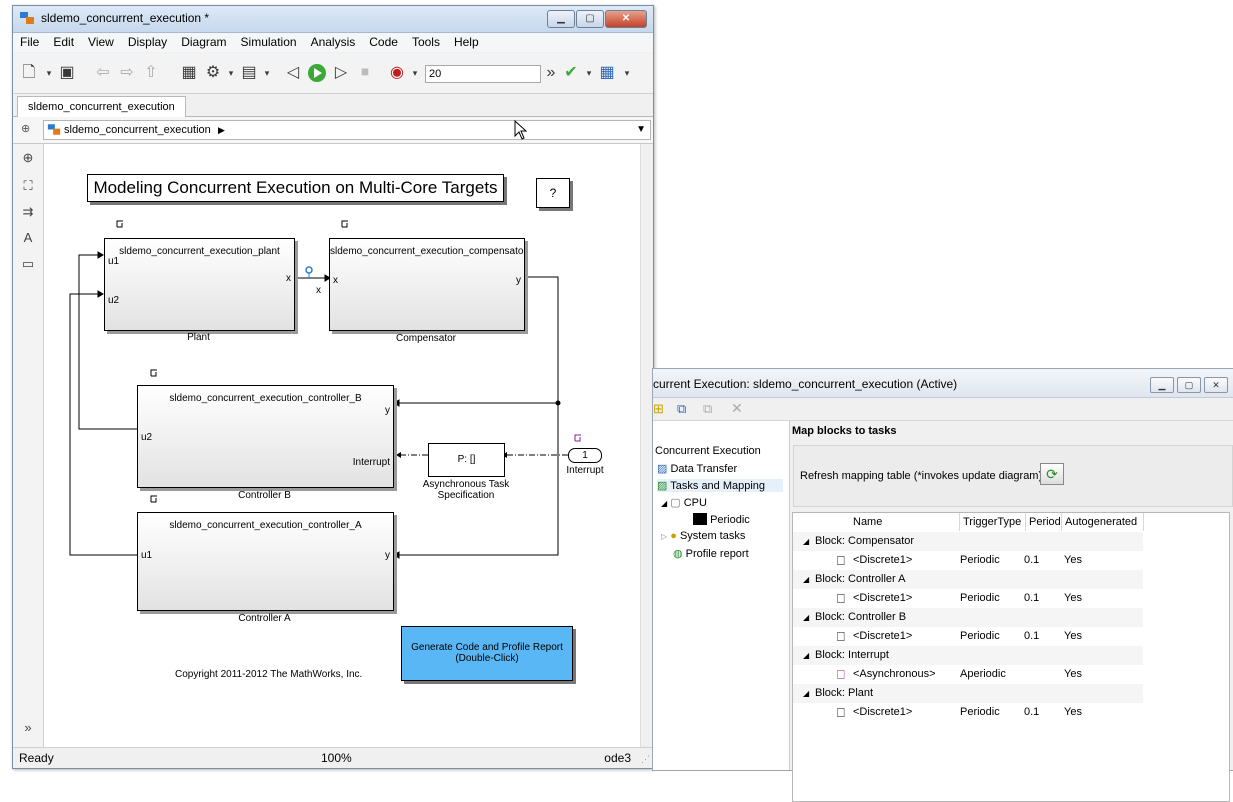  I want to click on add-task-icon: ⊞, so click(658, 409).